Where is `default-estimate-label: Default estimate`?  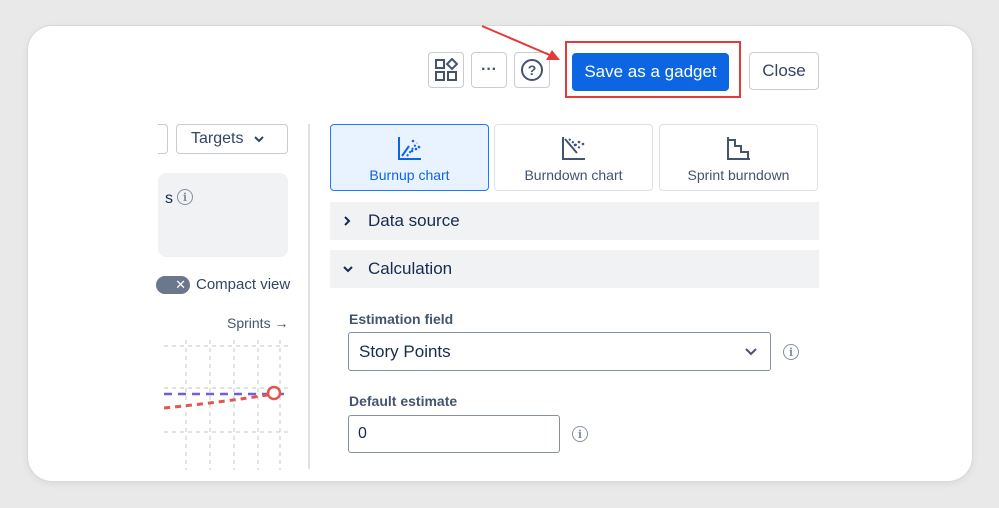 default-estimate-label: Default estimate is located at coordinates (403, 401).